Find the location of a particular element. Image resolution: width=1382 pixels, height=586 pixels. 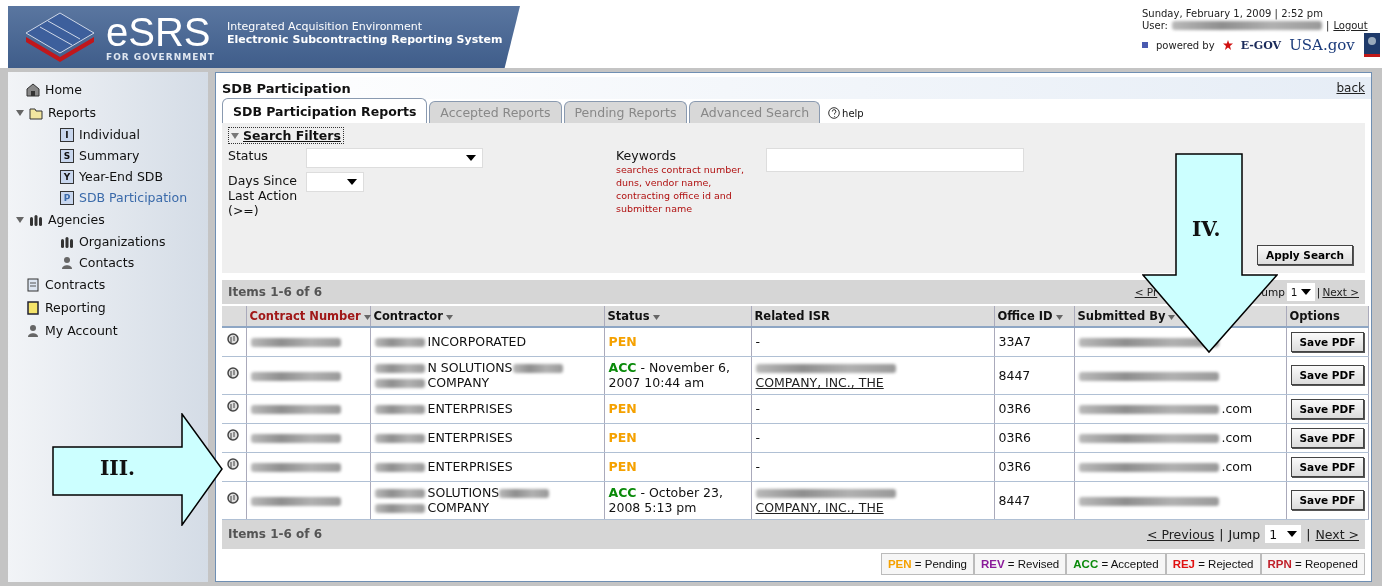

legend-item: REJ = Rejected is located at coordinates (1213, 563).